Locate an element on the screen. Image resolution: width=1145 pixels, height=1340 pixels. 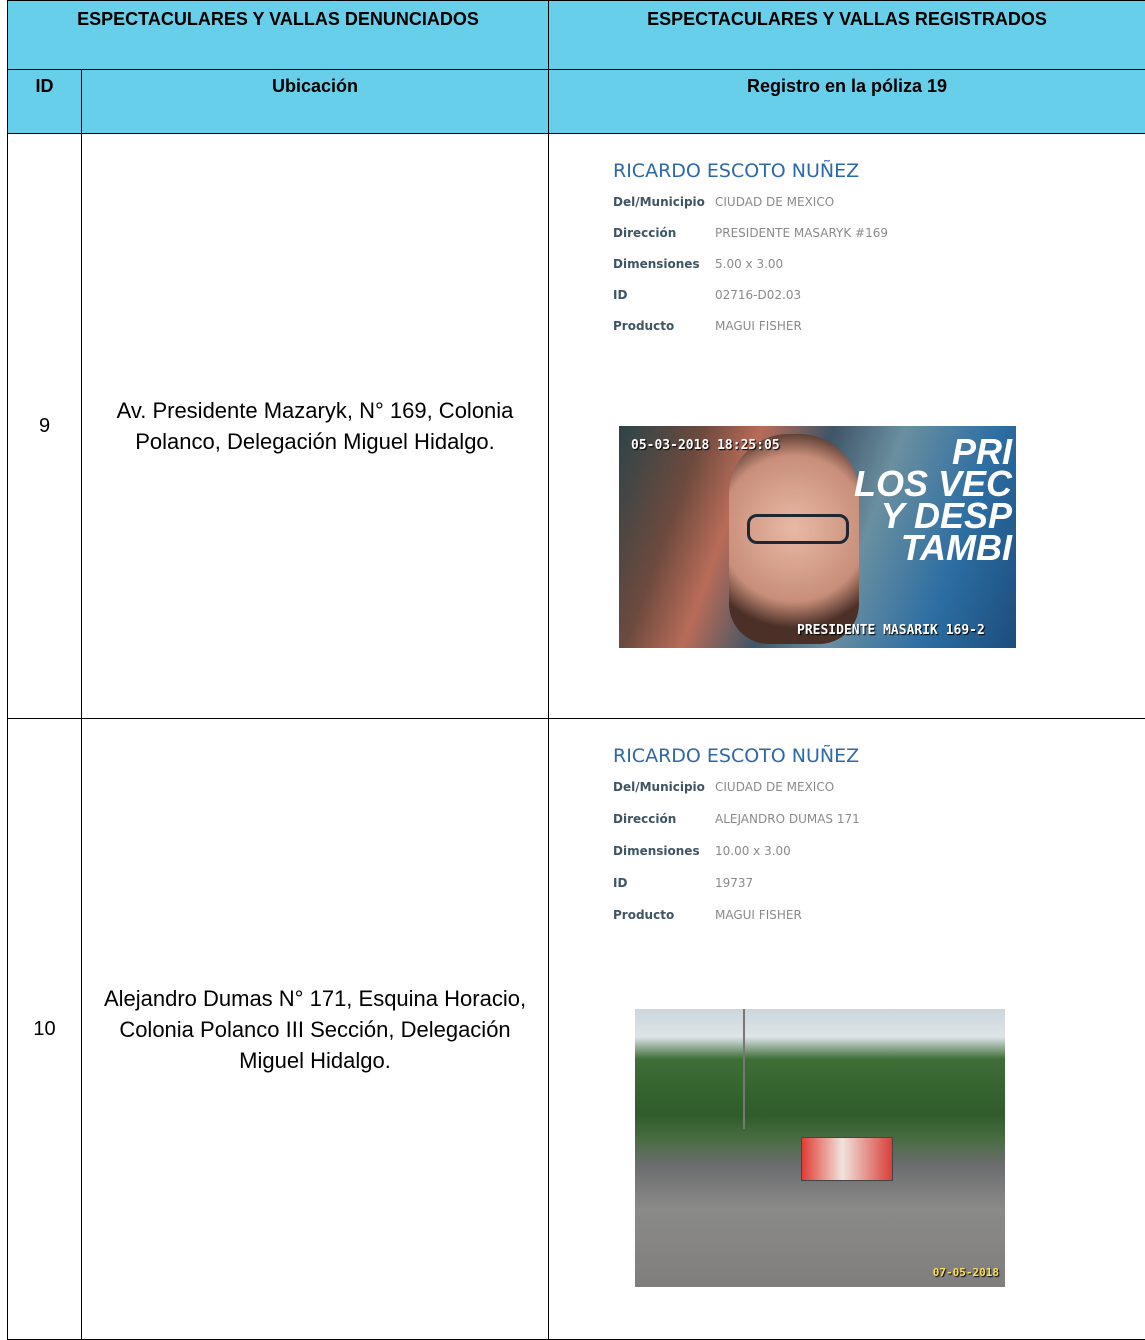
photo-date: 07-05-2018 is located at coordinates (966, 1272).